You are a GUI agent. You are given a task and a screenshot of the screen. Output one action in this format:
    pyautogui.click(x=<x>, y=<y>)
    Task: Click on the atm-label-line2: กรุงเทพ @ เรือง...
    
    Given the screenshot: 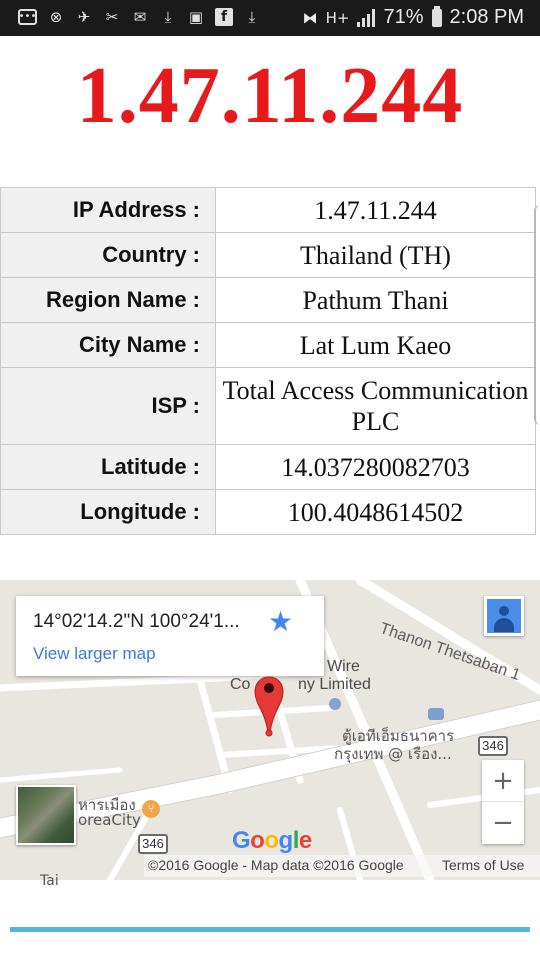 What is the action you would take?
    pyautogui.click(x=393, y=754)
    